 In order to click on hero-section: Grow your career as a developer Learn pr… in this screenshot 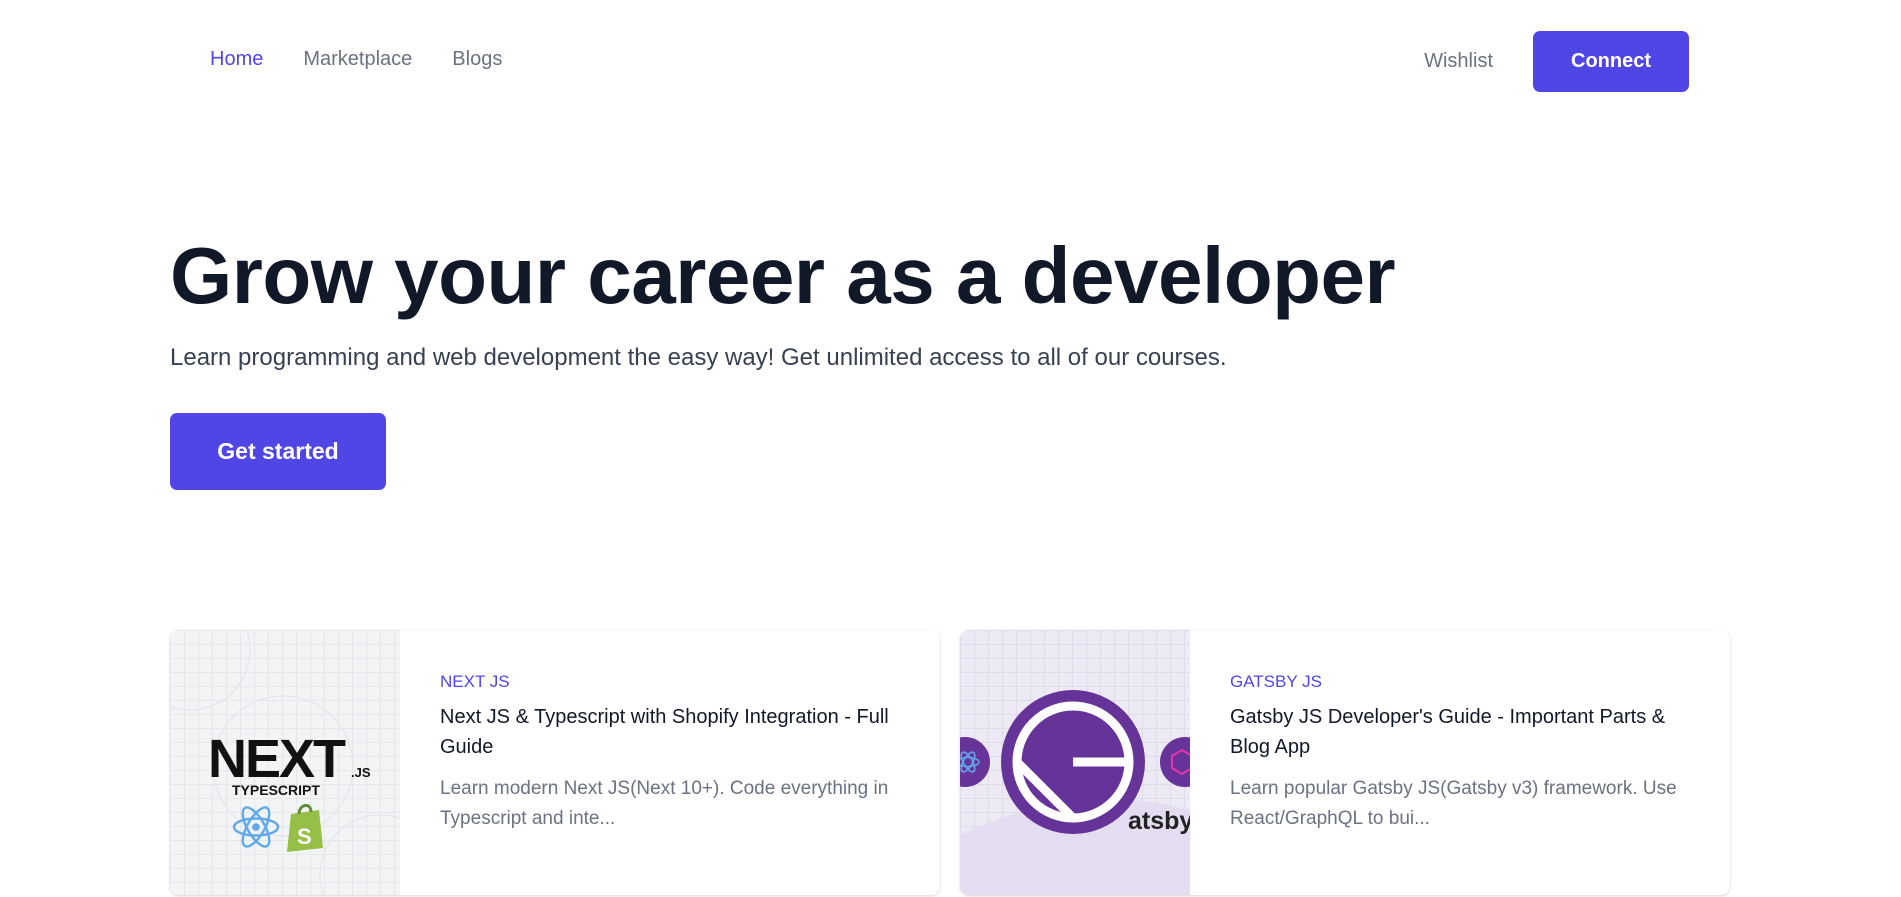, I will do `click(783, 300)`.